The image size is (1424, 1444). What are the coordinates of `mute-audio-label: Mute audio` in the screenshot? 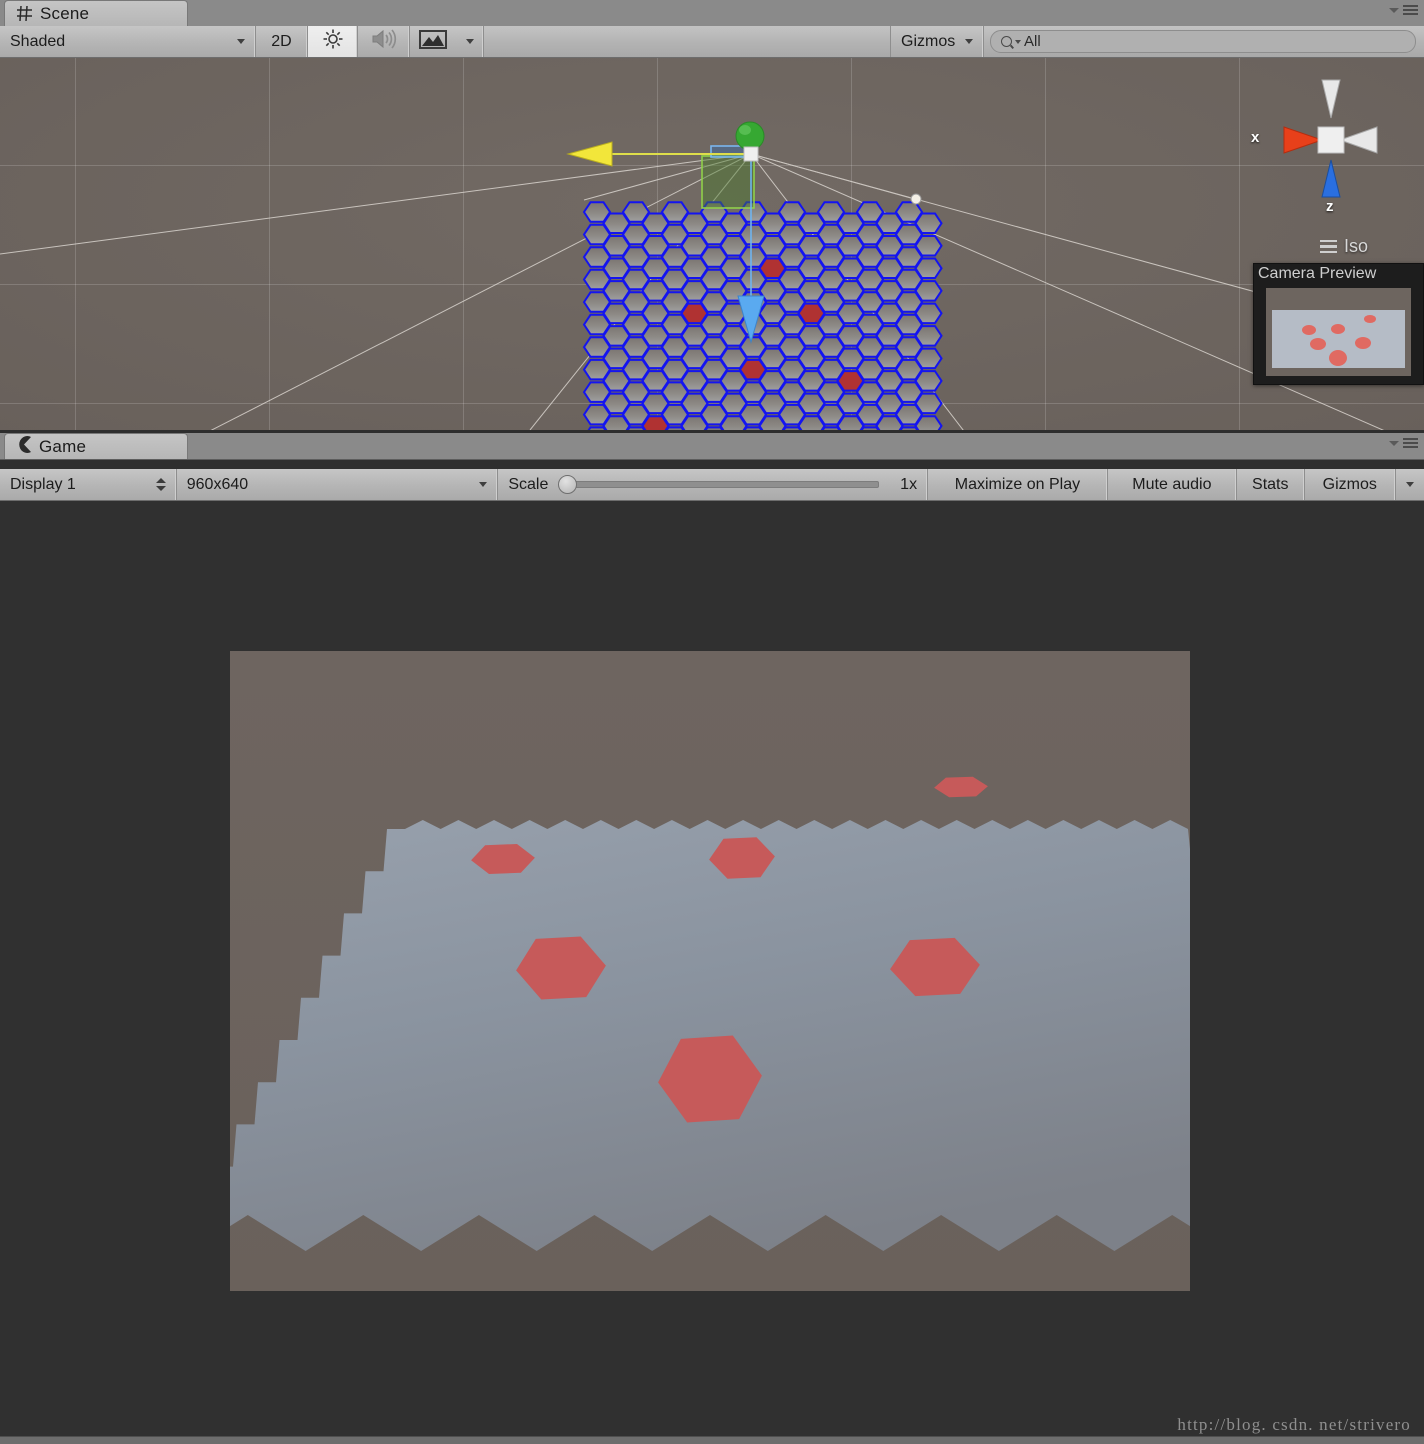 It's located at (1172, 484).